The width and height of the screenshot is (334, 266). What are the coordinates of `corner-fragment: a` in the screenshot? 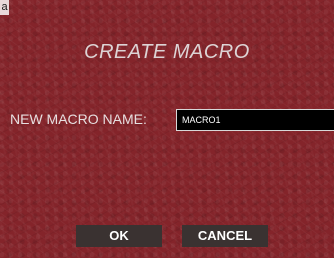 It's located at (4, 7).